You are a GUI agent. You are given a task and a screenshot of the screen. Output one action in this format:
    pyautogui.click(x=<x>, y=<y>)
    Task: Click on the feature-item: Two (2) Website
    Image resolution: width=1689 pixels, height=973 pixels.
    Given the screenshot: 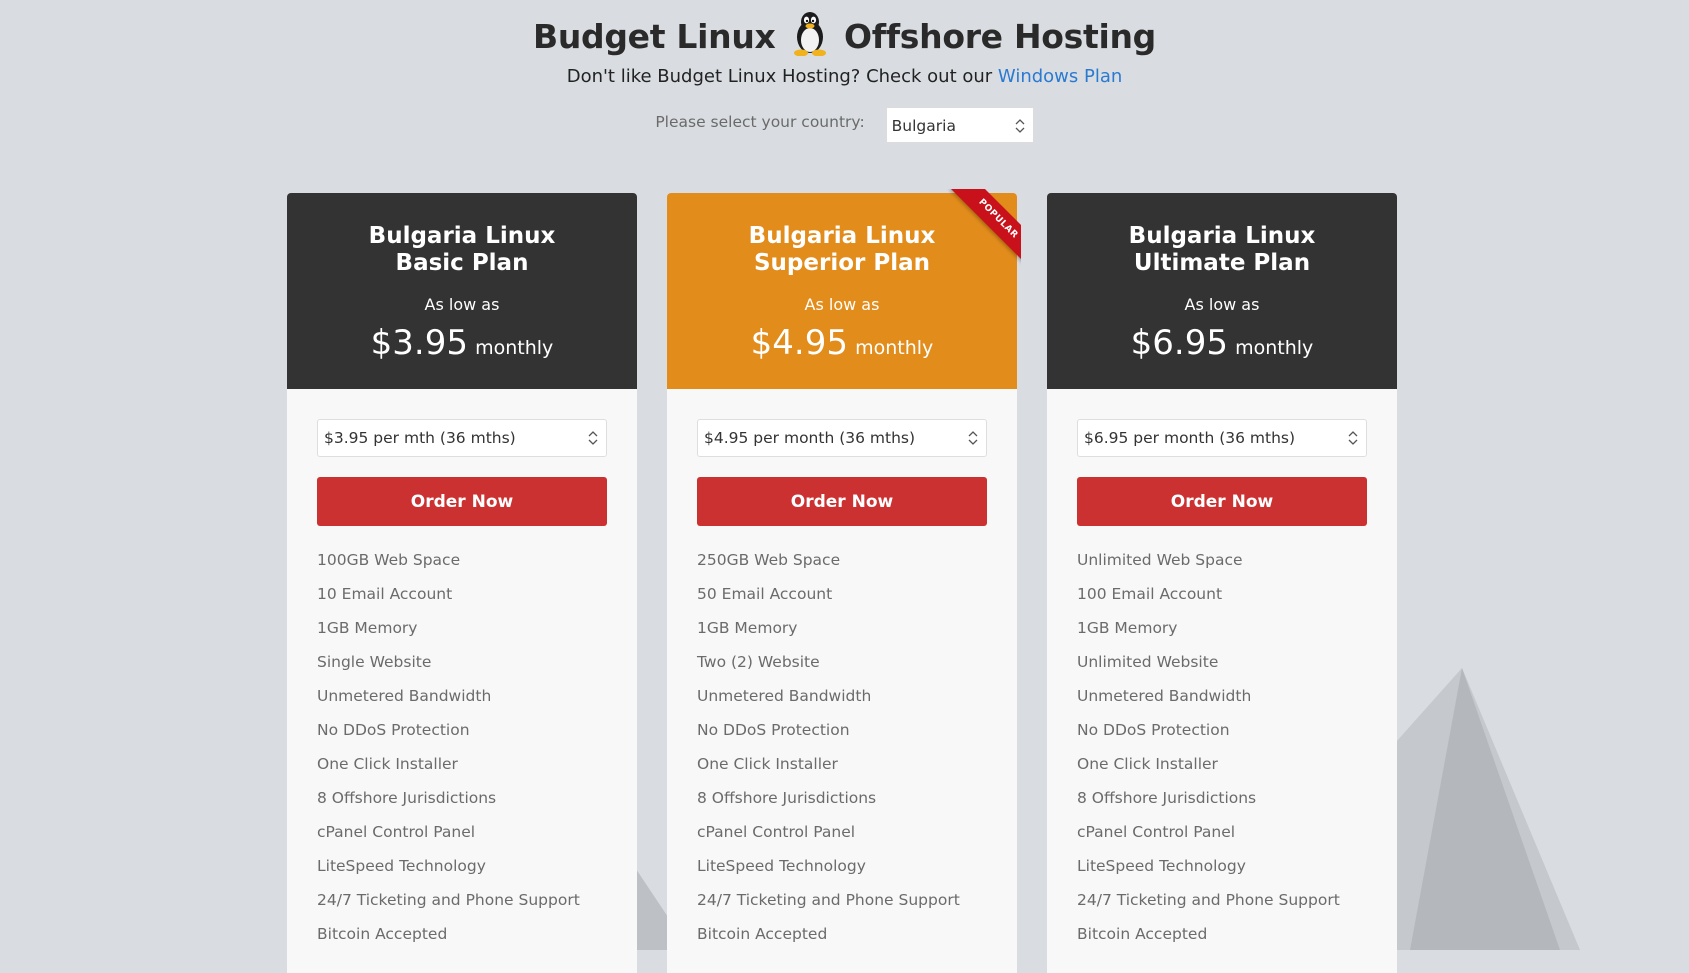 What is the action you would take?
    pyautogui.click(x=758, y=662)
    